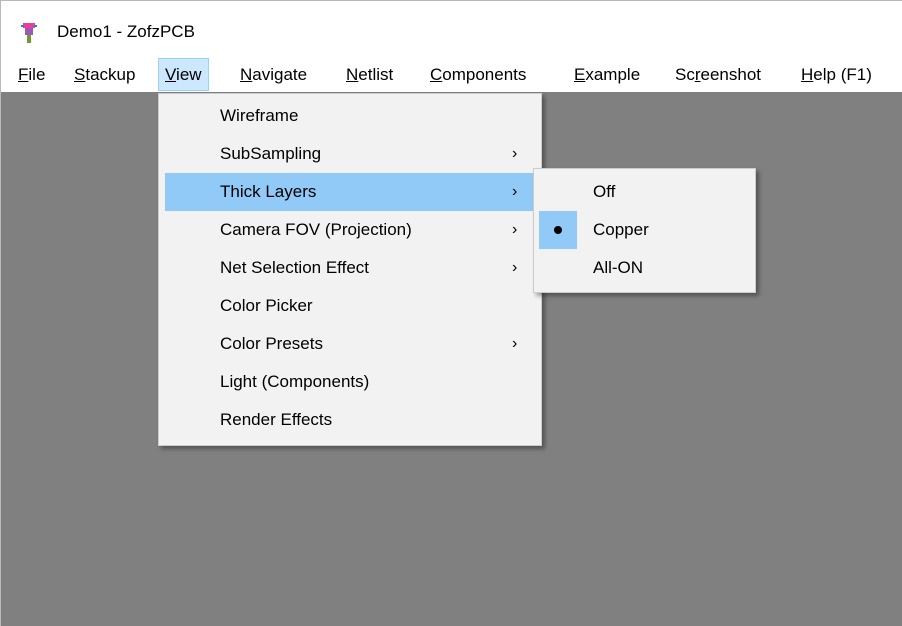 This screenshot has height=626, width=902. Describe the element at coordinates (842, 74) in the screenshot. I see `menu-help-label: elp (F1)` at that location.